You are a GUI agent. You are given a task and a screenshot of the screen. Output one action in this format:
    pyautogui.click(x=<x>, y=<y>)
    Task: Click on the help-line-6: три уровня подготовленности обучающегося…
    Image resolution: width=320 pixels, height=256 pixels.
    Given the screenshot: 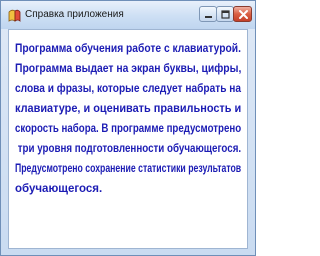 What is the action you would take?
    pyautogui.click(x=128, y=149)
    